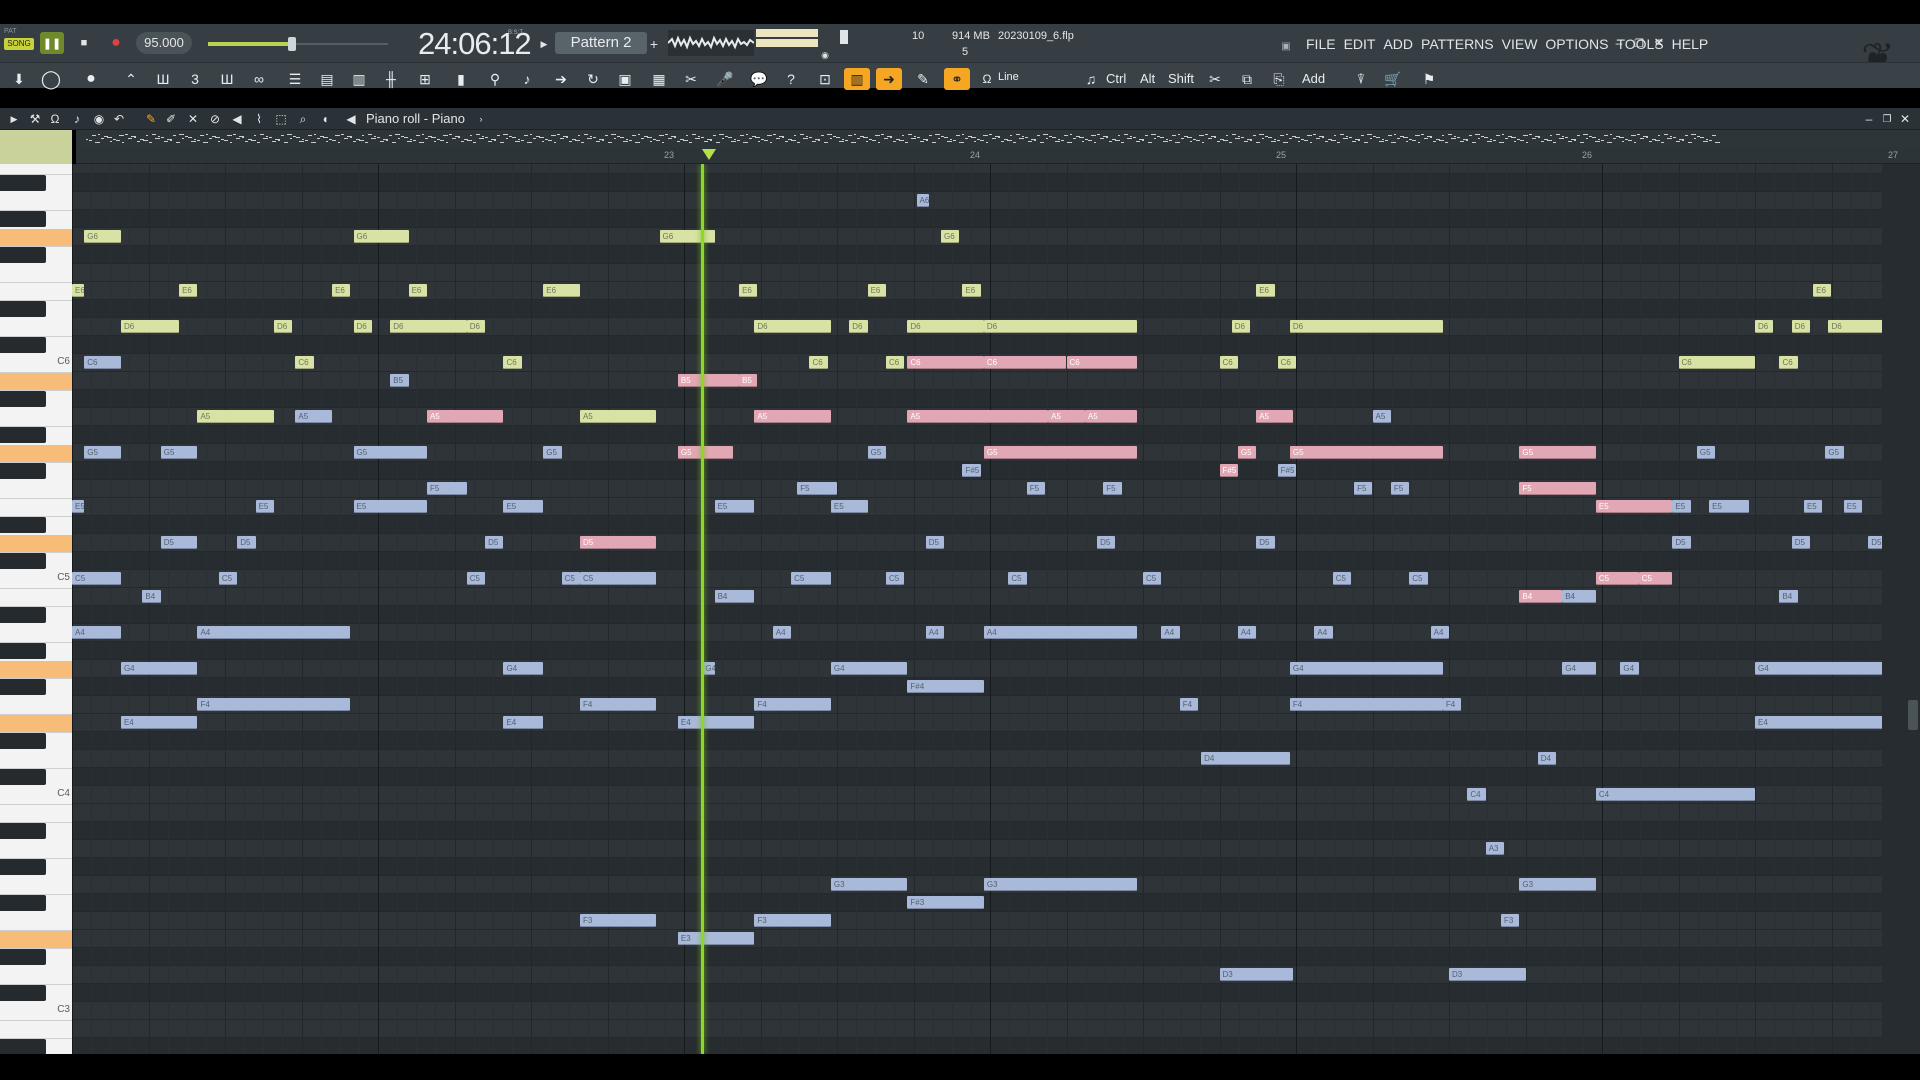  I want to click on restore-window-icon: ❐, so click(1639, 43).